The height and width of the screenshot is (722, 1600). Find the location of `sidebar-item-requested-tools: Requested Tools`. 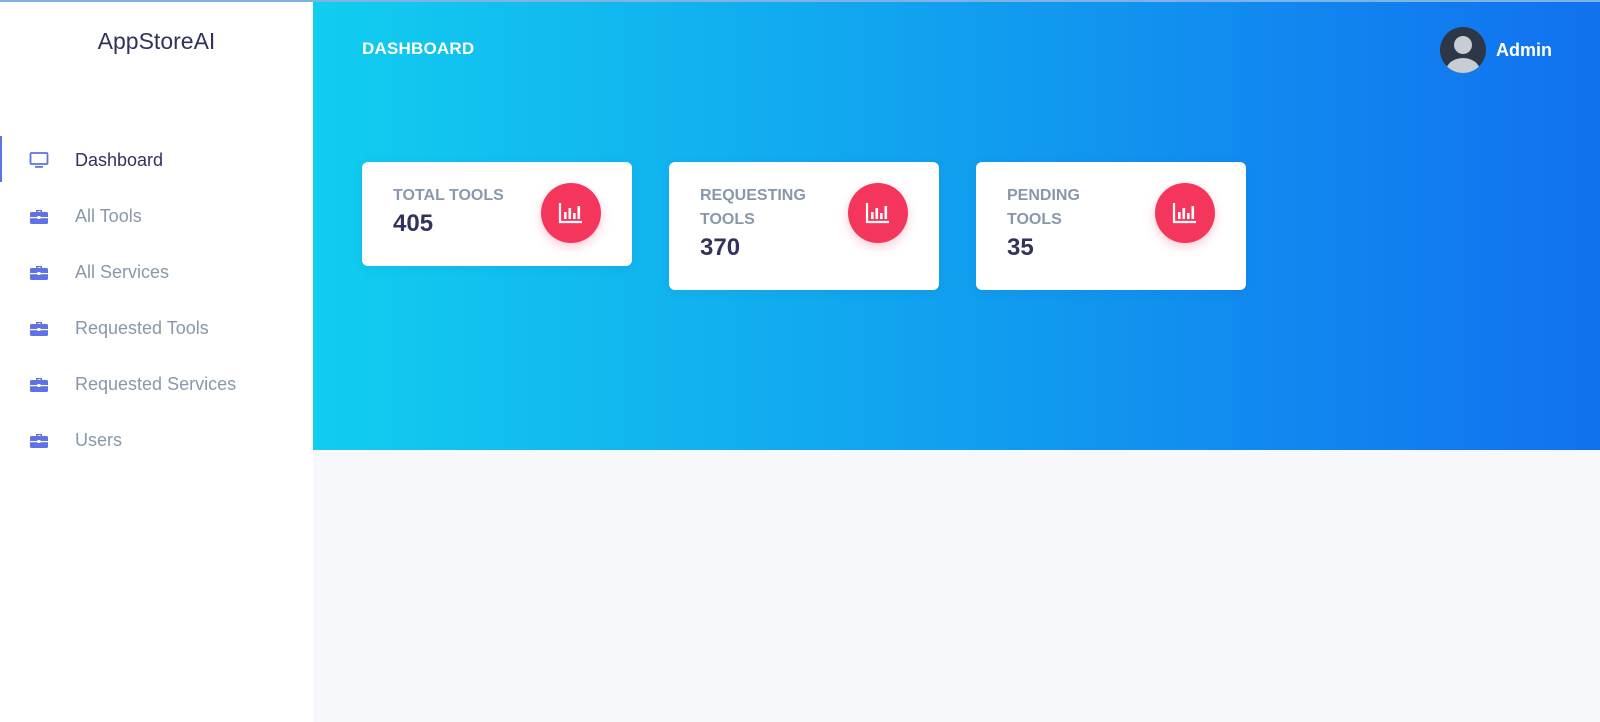

sidebar-item-requested-tools: Requested Tools is located at coordinates (156, 328).